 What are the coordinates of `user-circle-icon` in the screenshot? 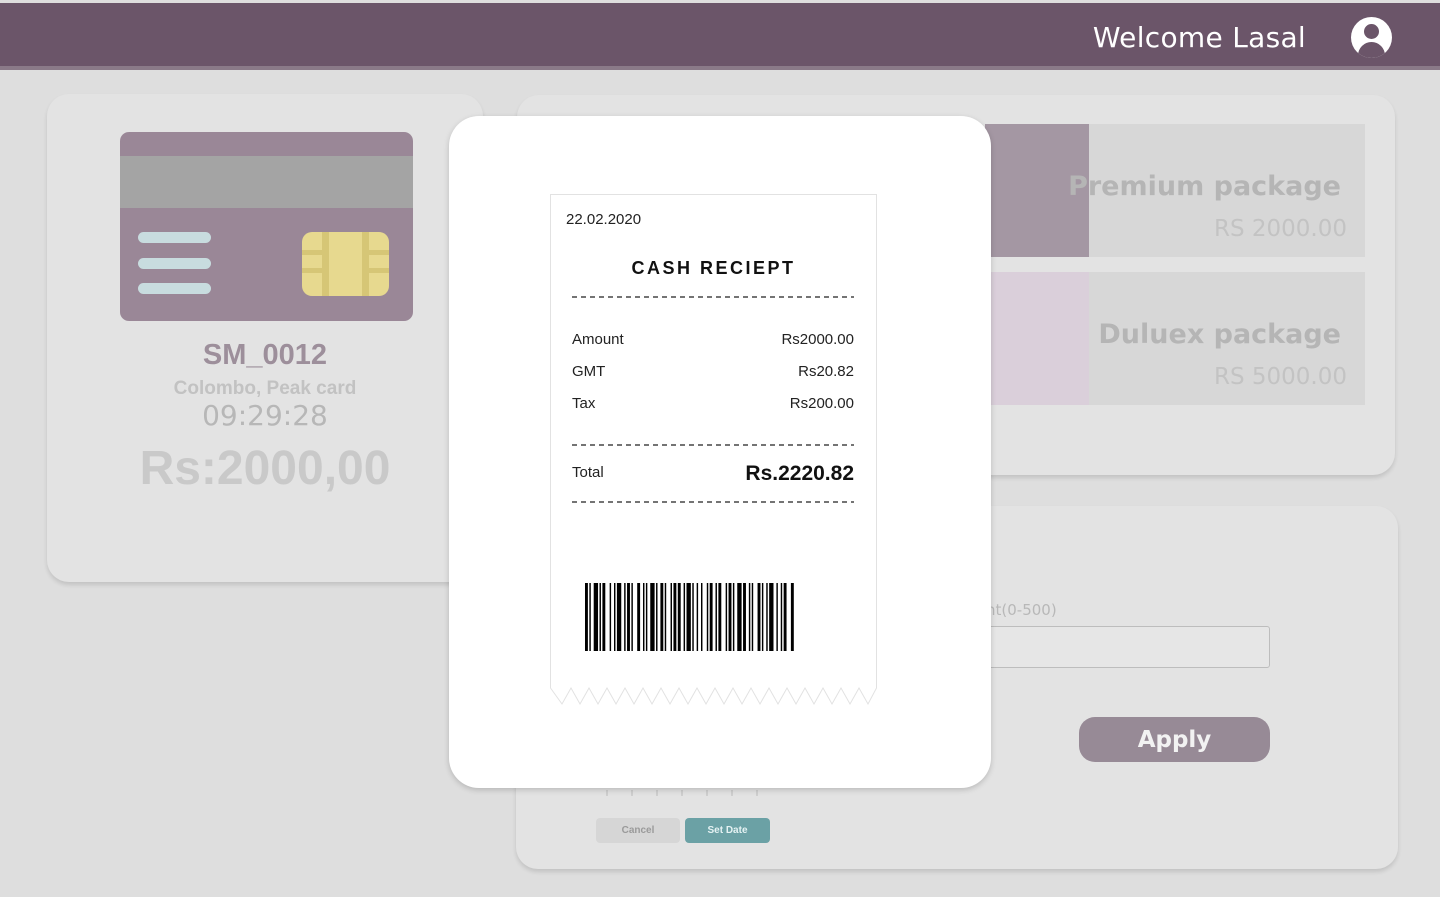 It's located at (1371, 37).